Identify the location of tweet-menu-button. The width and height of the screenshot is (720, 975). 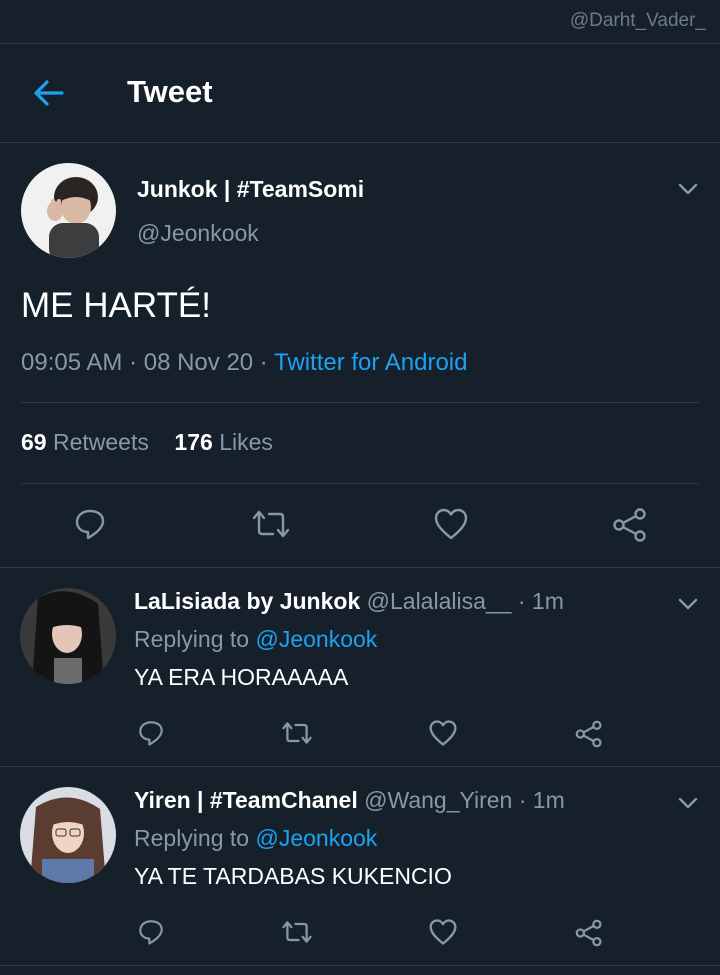
(688, 189).